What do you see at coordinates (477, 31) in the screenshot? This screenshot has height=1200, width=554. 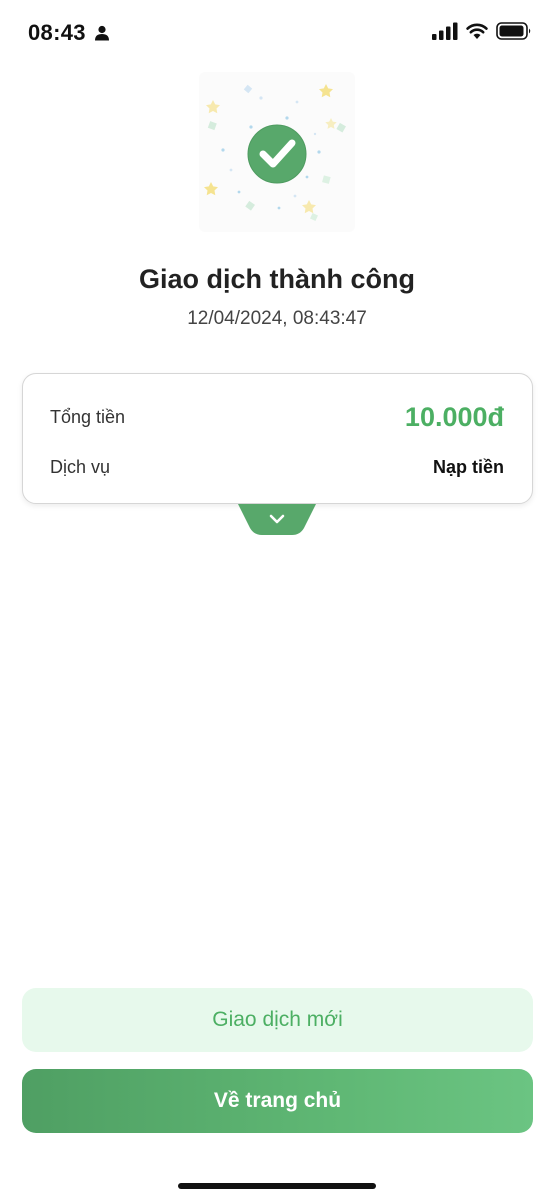 I see `wifi-icon` at bounding box center [477, 31].